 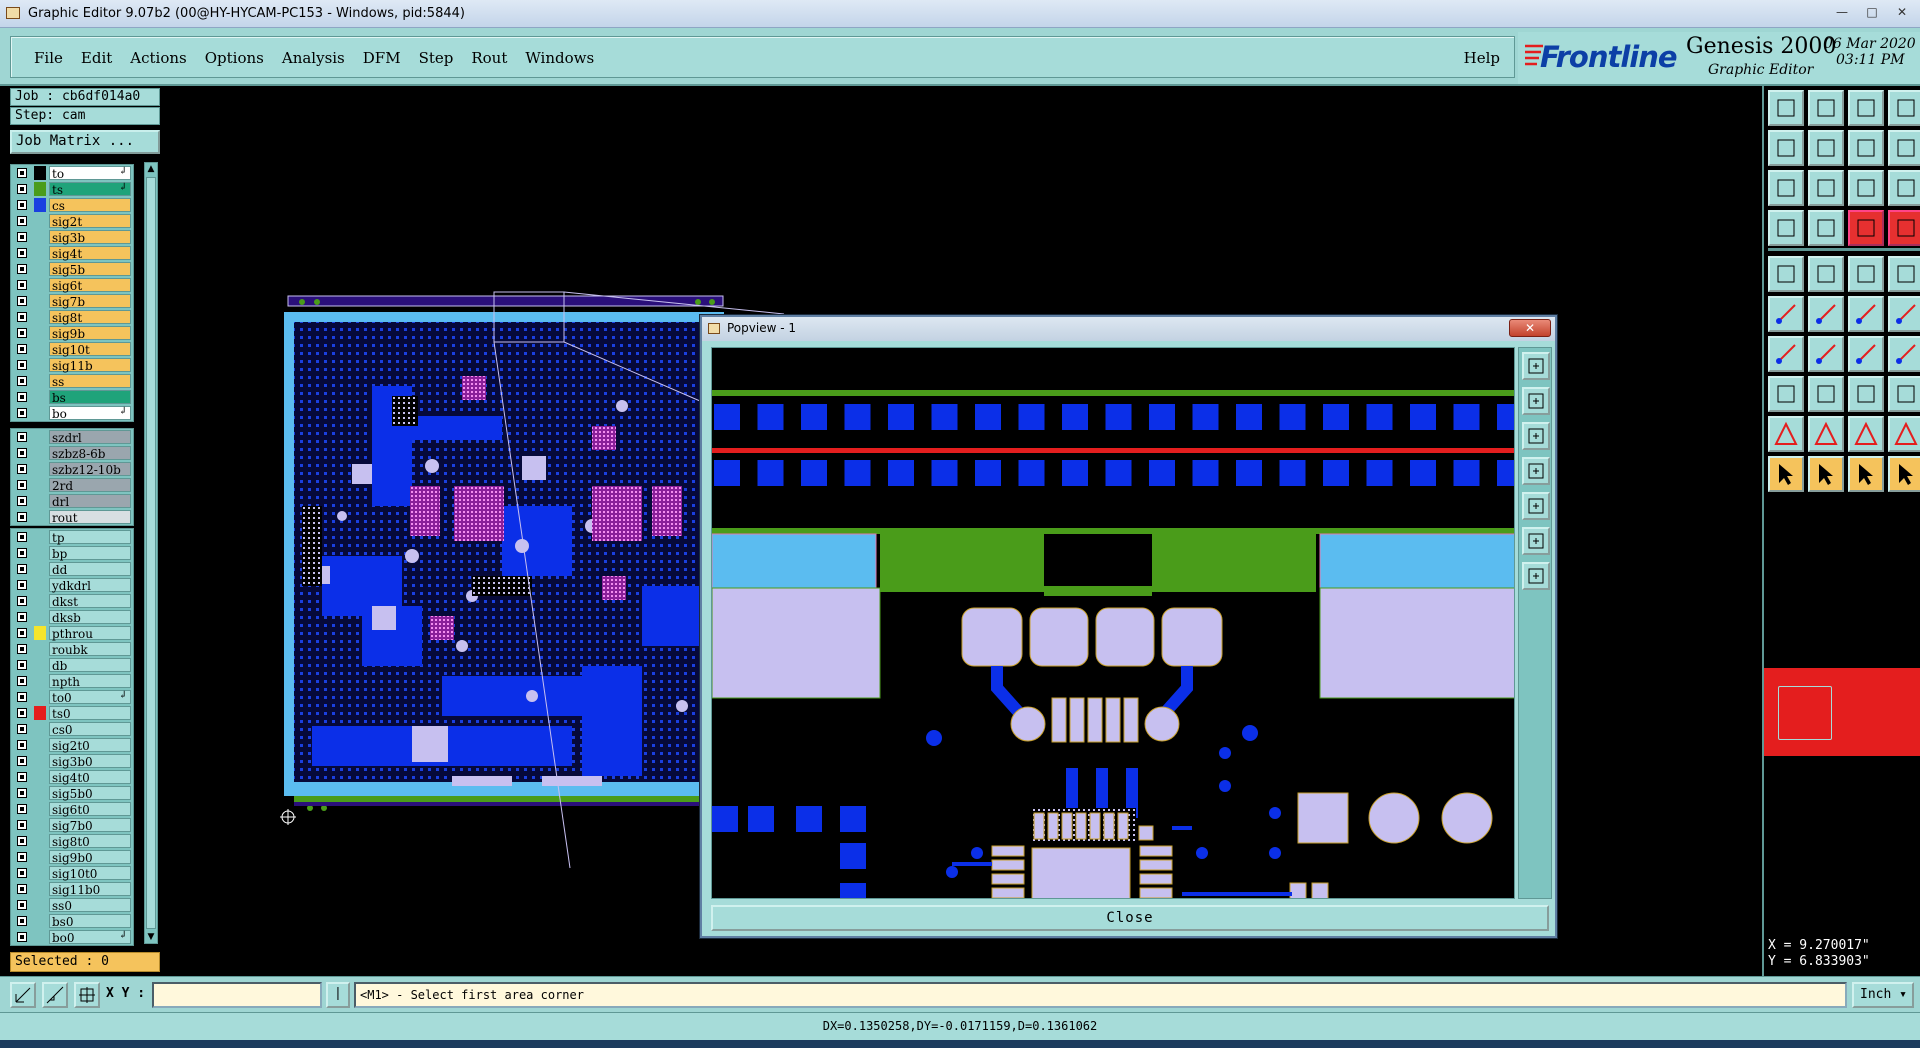 I want to click on line-icon, so click(x=1826, y=274).